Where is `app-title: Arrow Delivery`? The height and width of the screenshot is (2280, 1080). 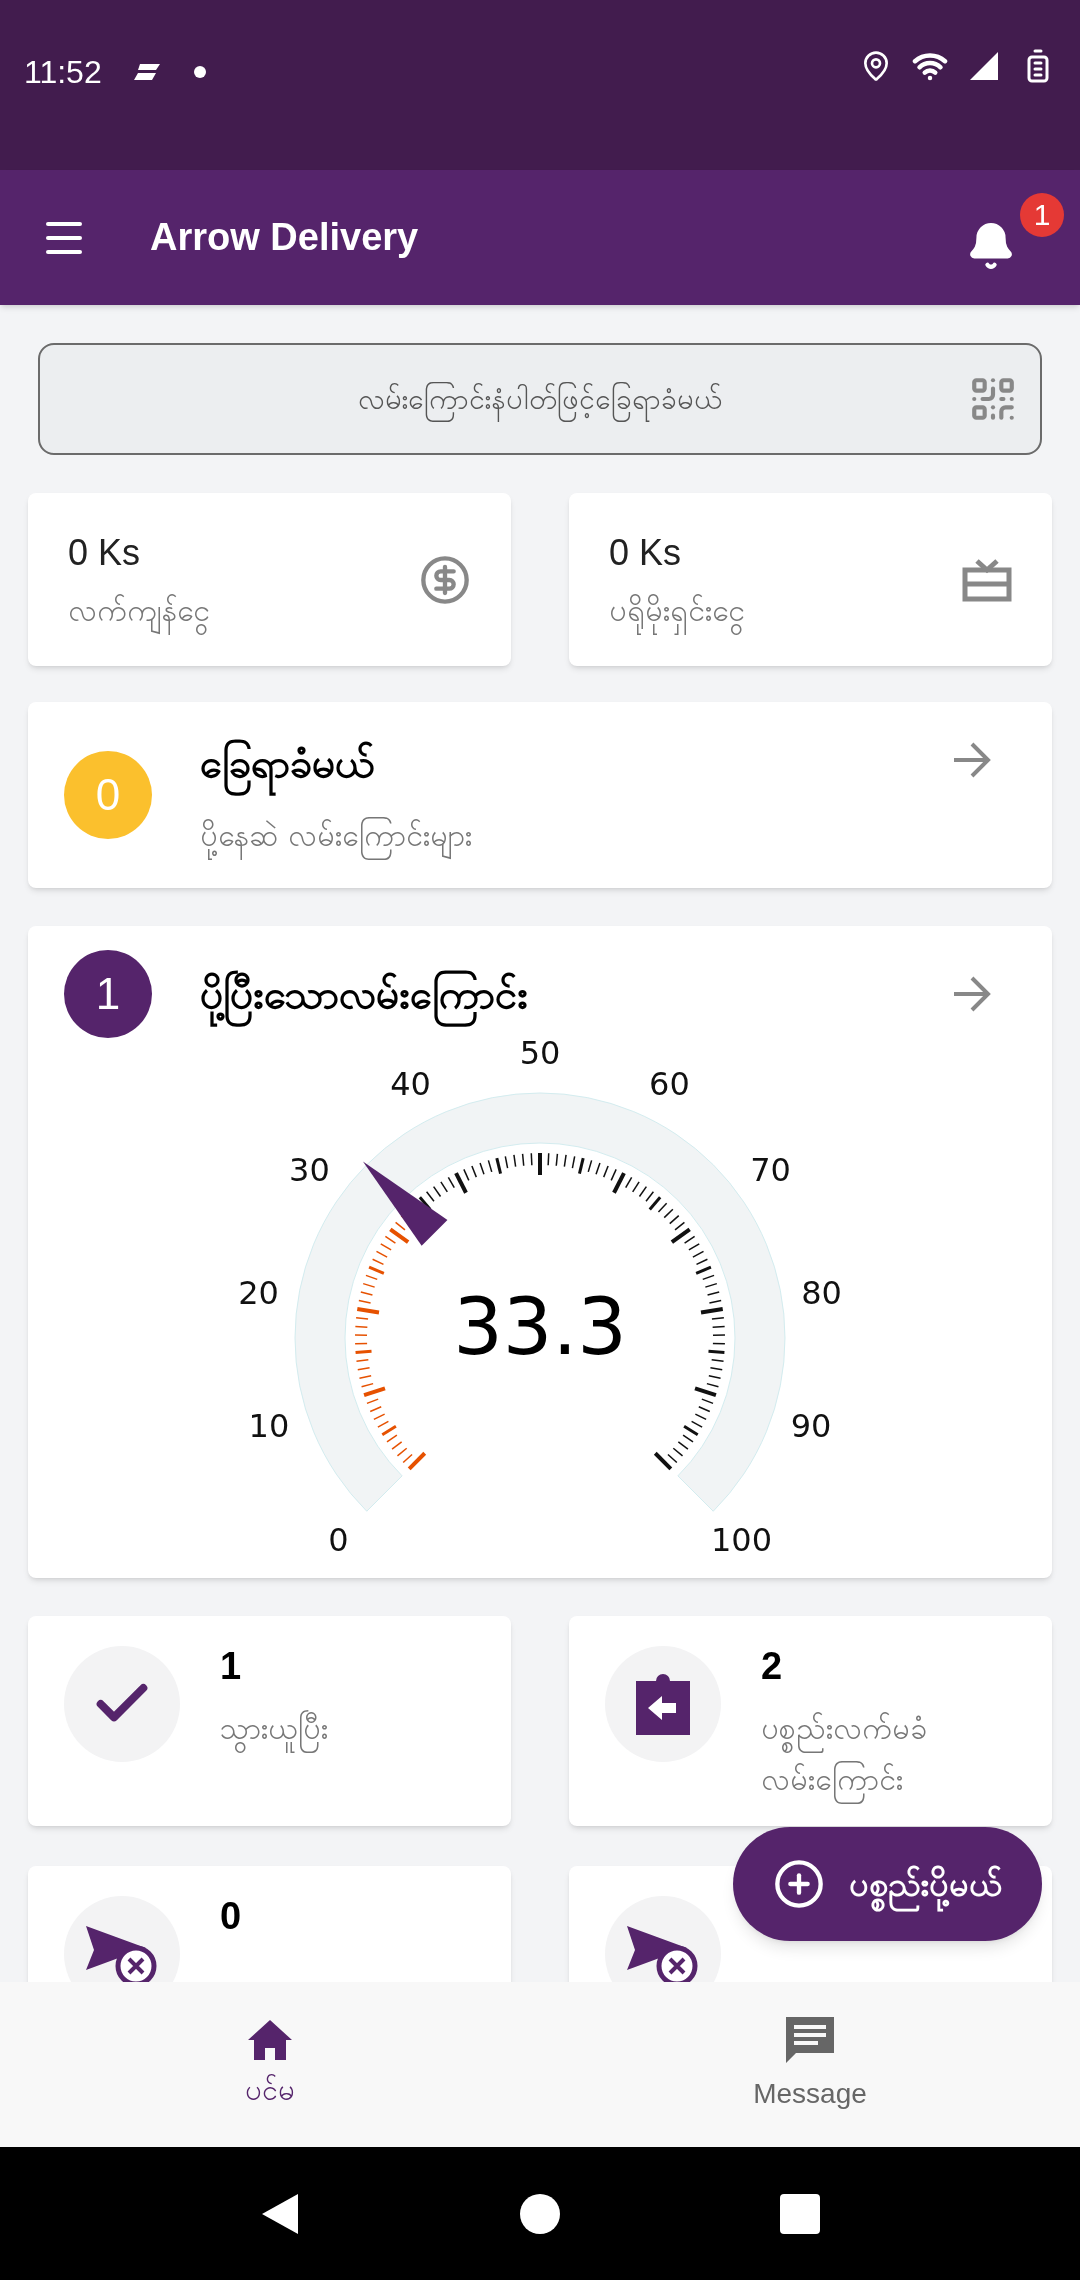
app-title: Arrow Delivery is located at coordinates (284, 237).